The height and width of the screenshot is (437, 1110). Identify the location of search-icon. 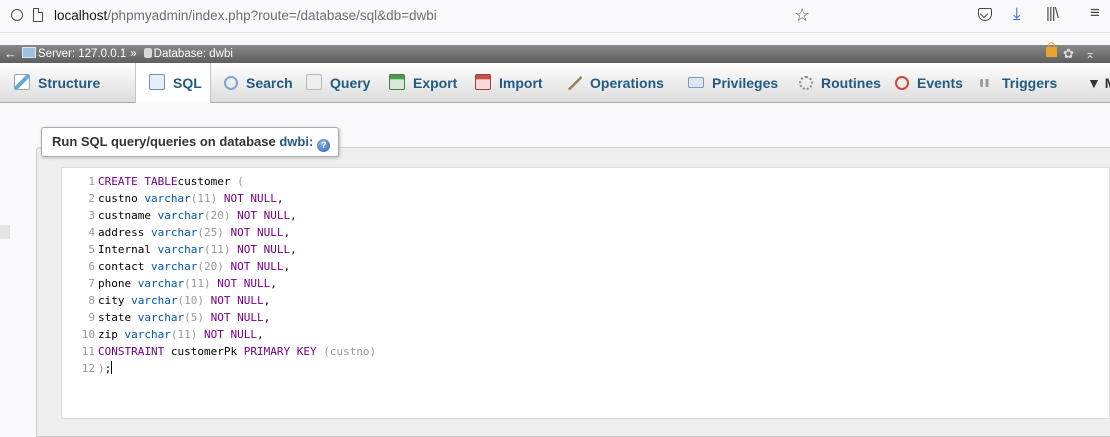
(231, 83).